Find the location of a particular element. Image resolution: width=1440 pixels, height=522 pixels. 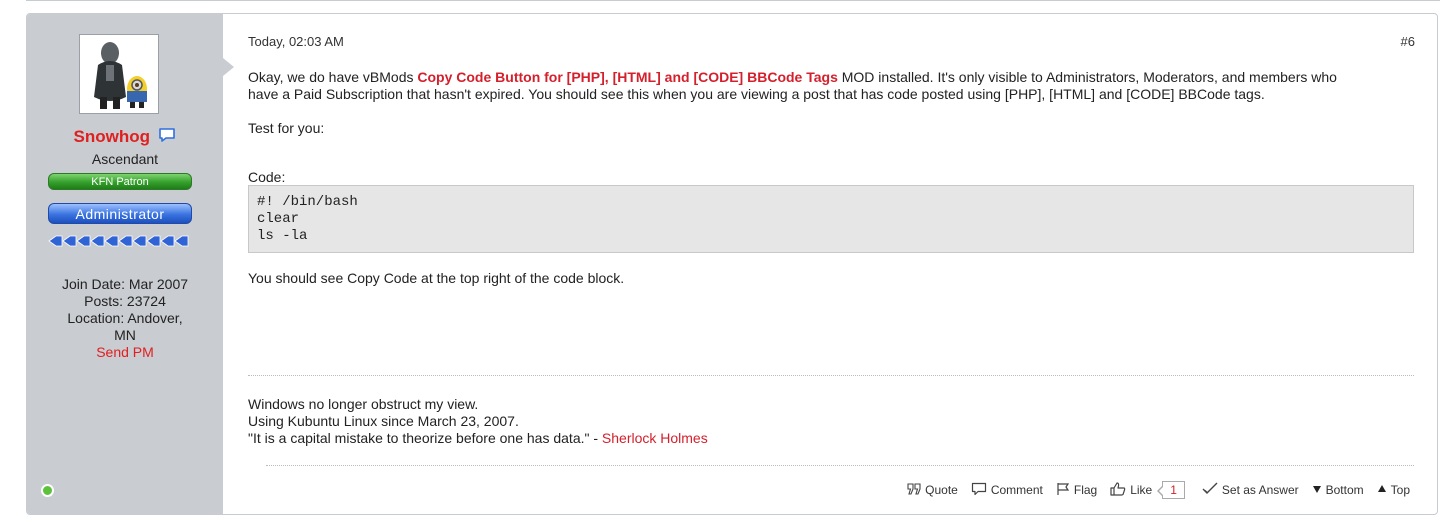

username-row: Snowhog is located at coordinates (125, 137).